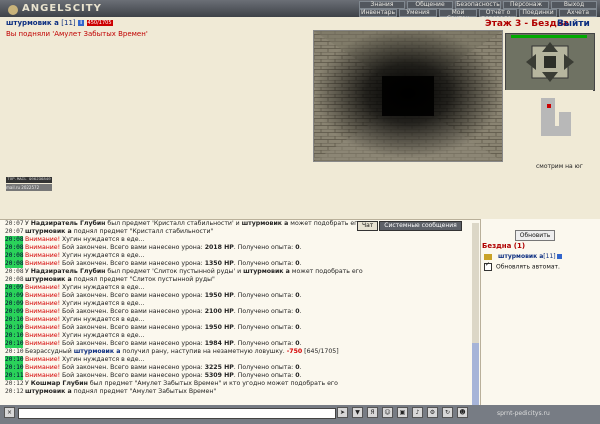 The width and height of the screenshot is (600, 424). I want to click on translit-icon: Я, so click(372, 412).